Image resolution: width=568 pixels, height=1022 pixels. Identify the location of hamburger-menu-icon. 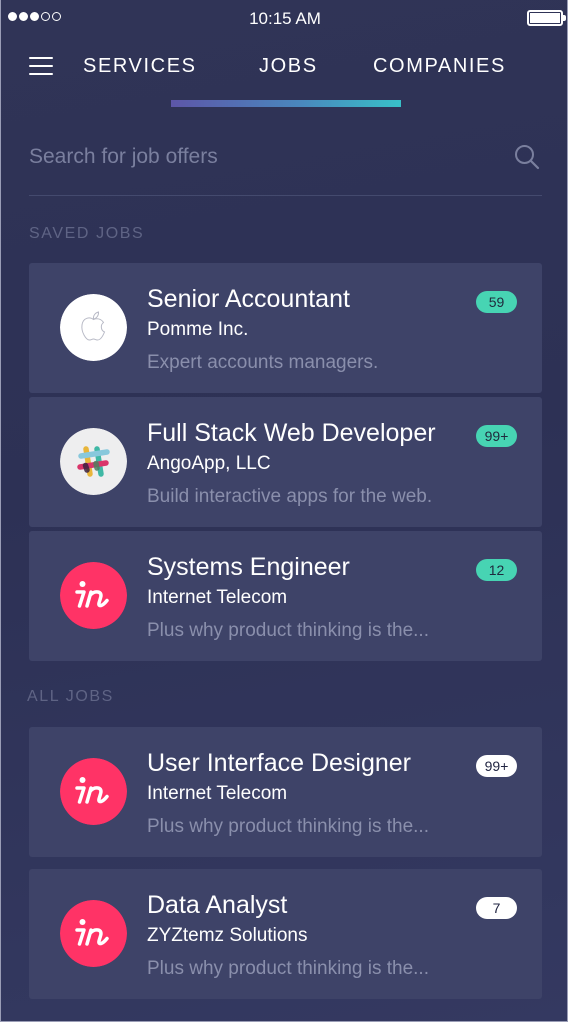
(41, 66).